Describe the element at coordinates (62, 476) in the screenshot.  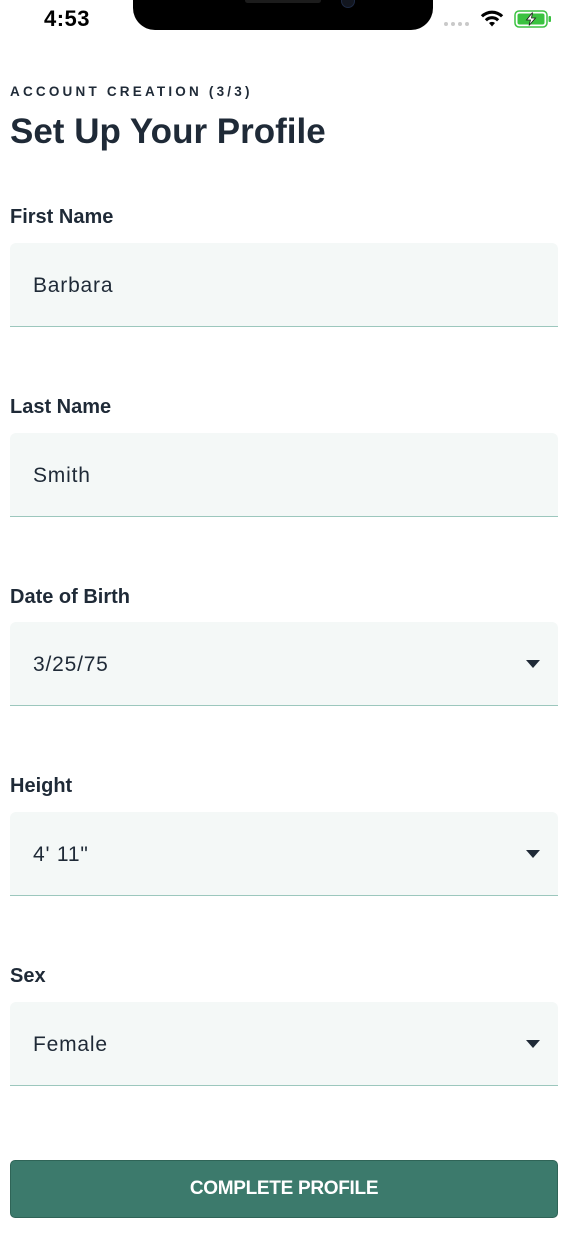
I see `last-name-value: Smith` at that location.